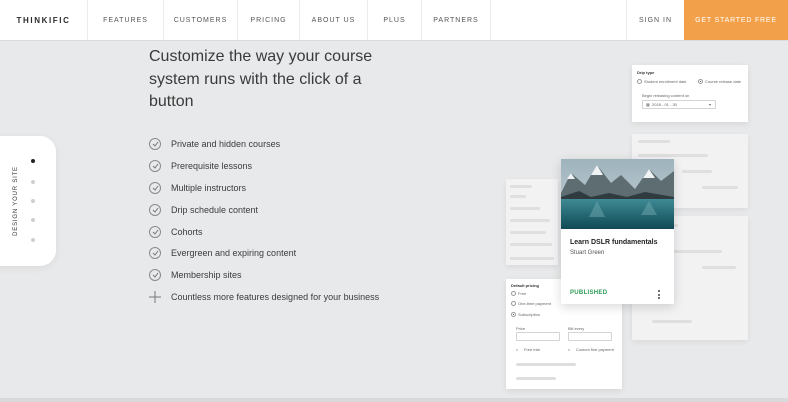 The height and width of the screenshot is (402, 788). I want to click on radio-subscription, so click(513, 314).